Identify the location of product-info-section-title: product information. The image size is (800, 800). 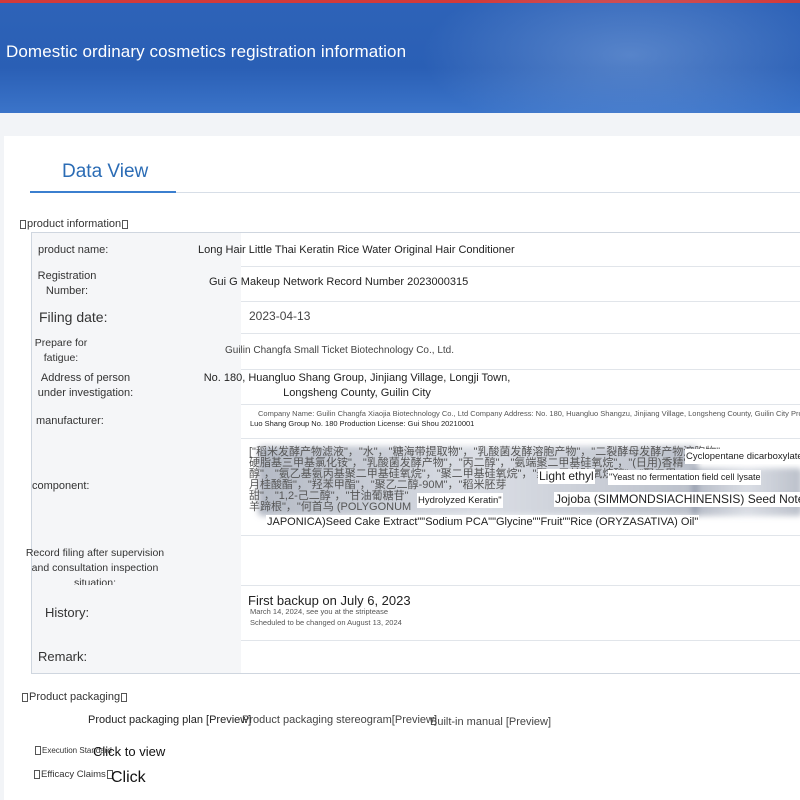
(74, 224).